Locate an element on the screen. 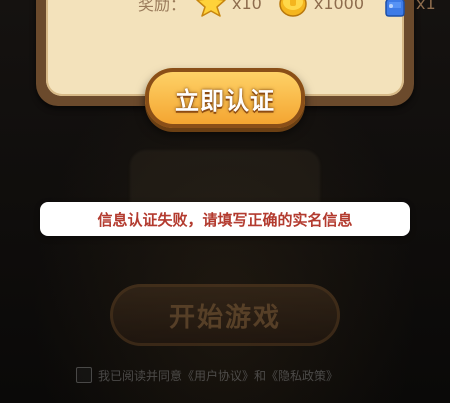  star-icon is located at coordinates (211, 9).